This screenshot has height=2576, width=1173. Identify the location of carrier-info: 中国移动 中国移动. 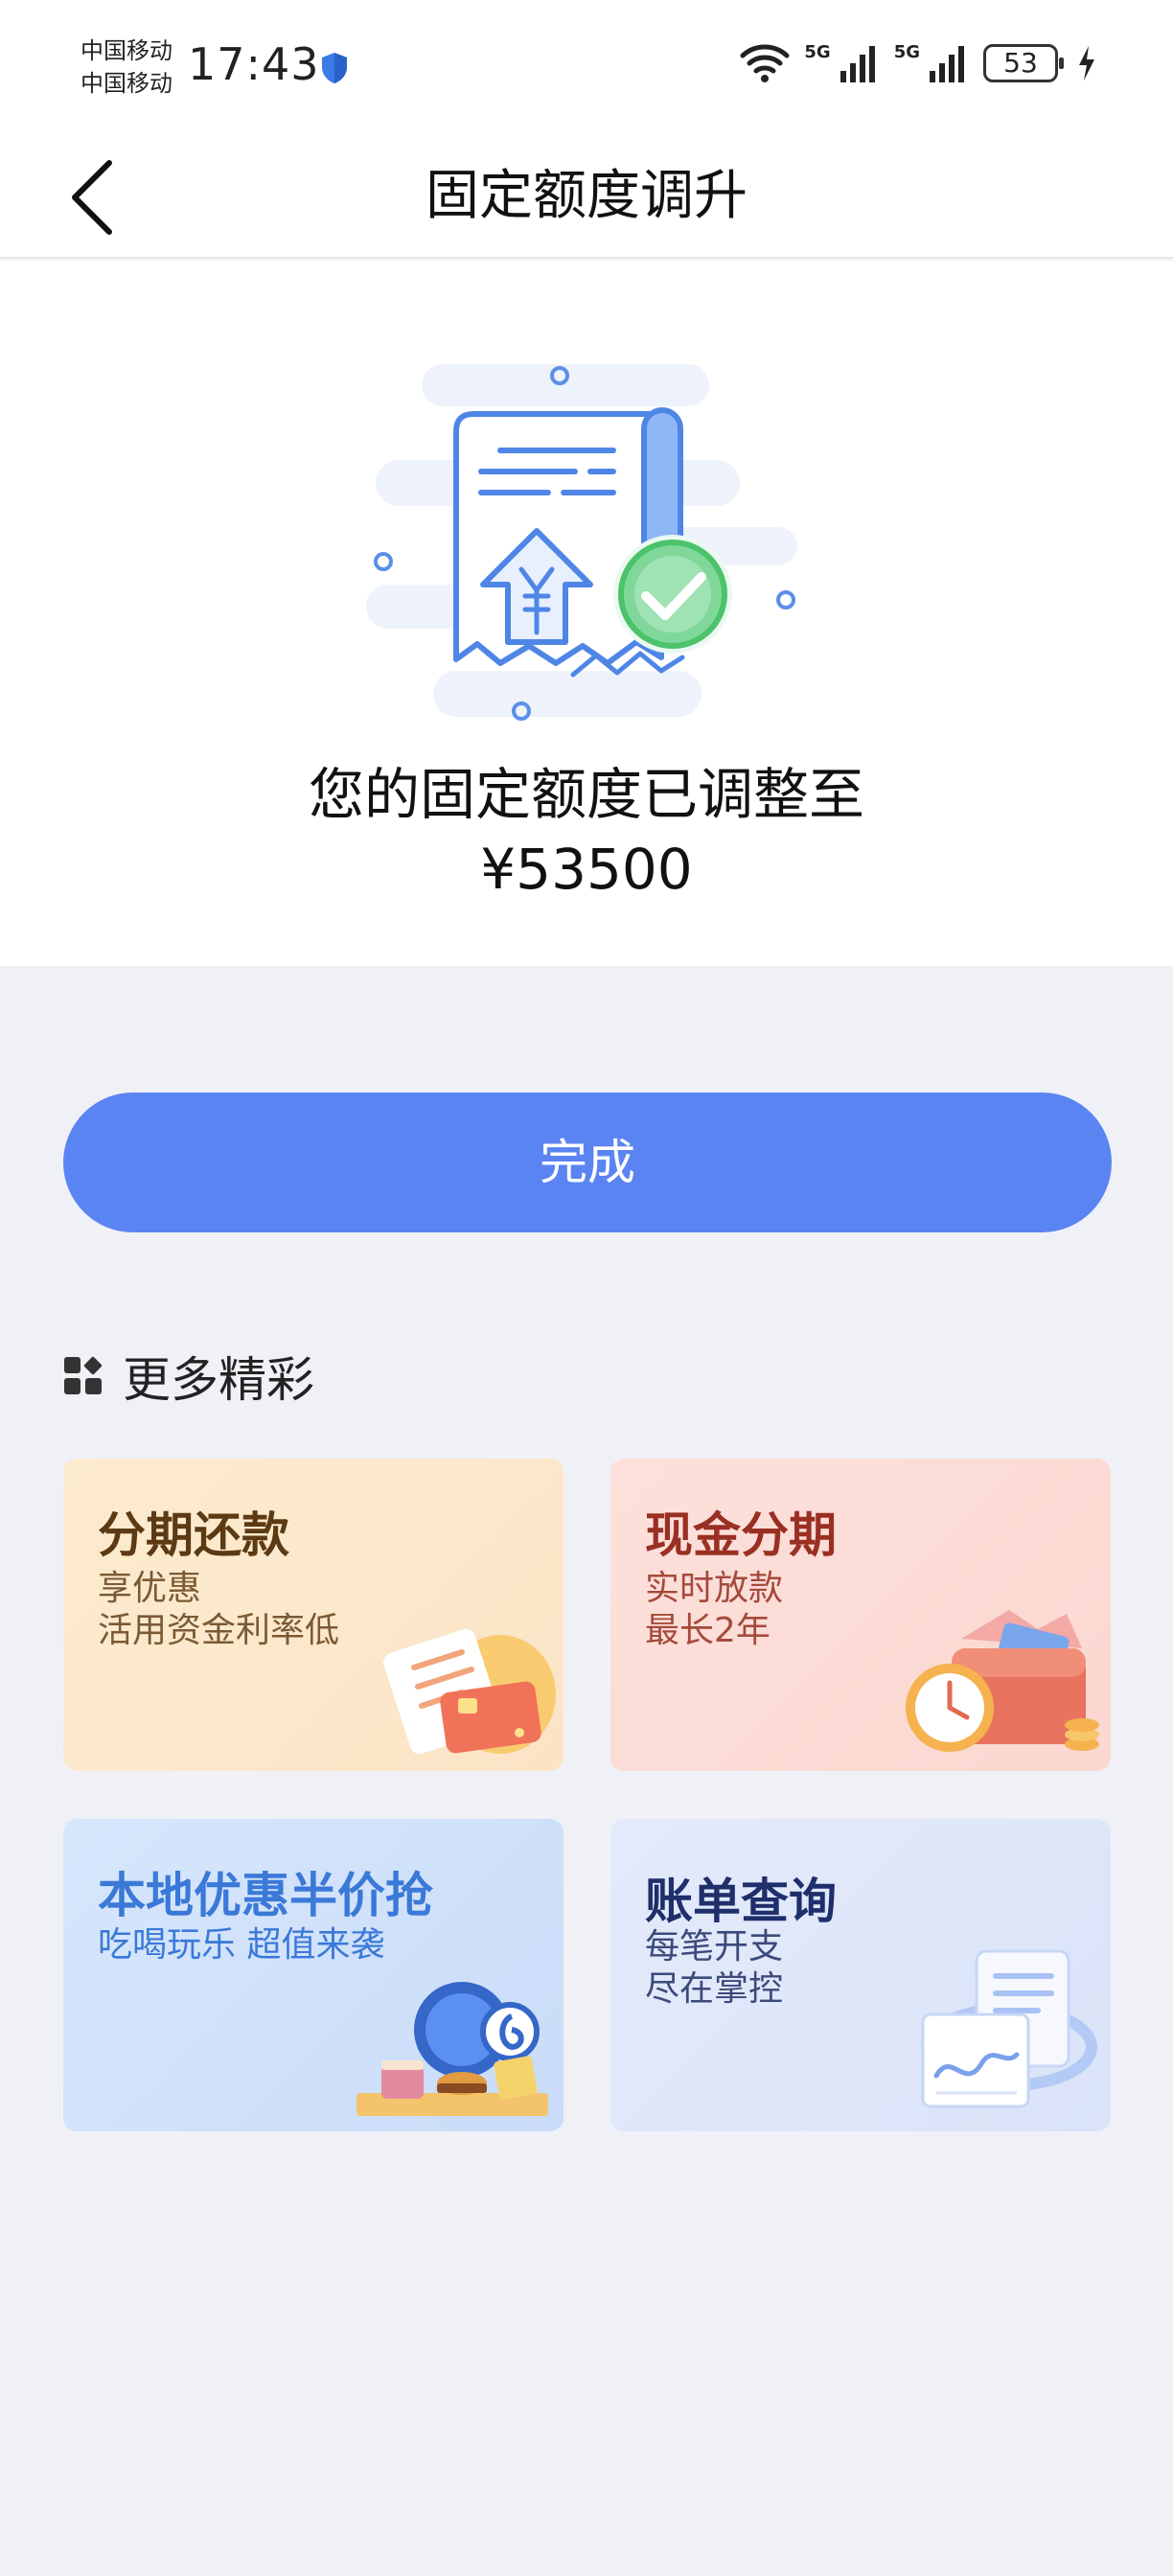
(126, 67).